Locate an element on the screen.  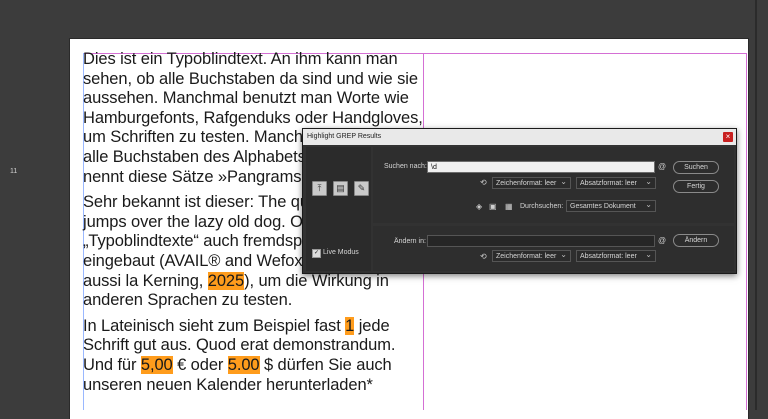
dialog-titlebar: Highlight GREP Results × is located at coordinates (519, 137).